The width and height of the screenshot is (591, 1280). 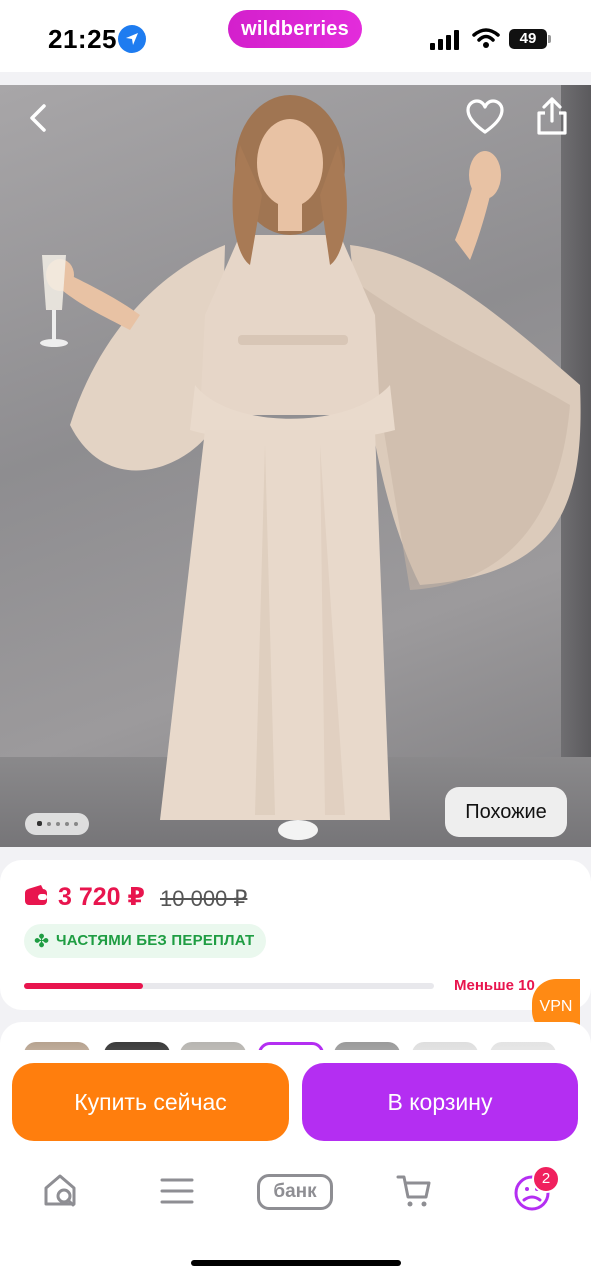 I want to click on menu-icon, so click(x=177, y=1191).